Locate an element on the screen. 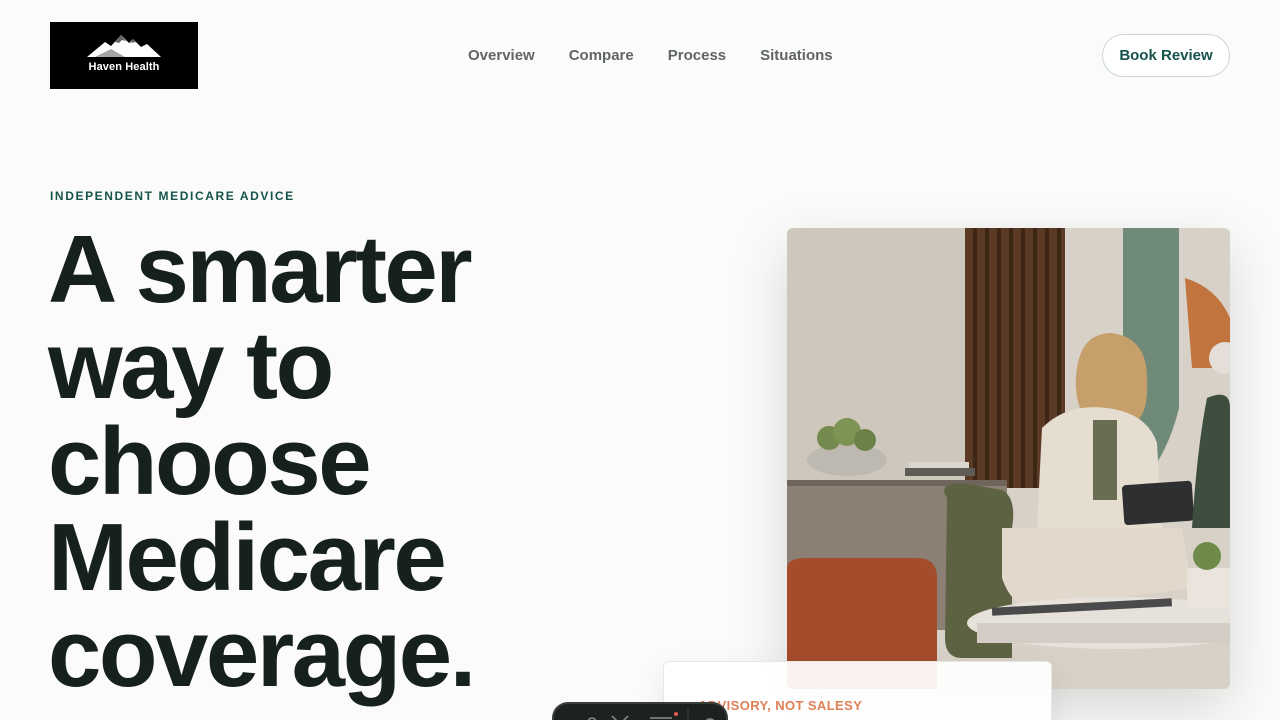  nav-item-overview: Overview is located at coordinates (501, 55).